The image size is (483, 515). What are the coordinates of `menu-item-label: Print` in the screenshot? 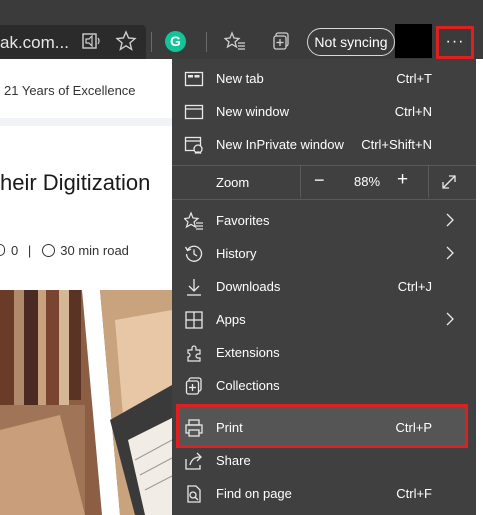 It's located at (229, 427).